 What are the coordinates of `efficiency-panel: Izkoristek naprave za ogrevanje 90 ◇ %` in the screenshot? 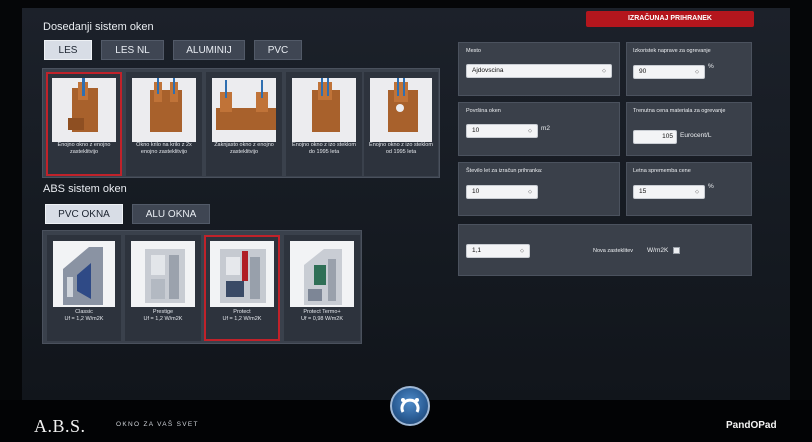 It's located at (689, 69).